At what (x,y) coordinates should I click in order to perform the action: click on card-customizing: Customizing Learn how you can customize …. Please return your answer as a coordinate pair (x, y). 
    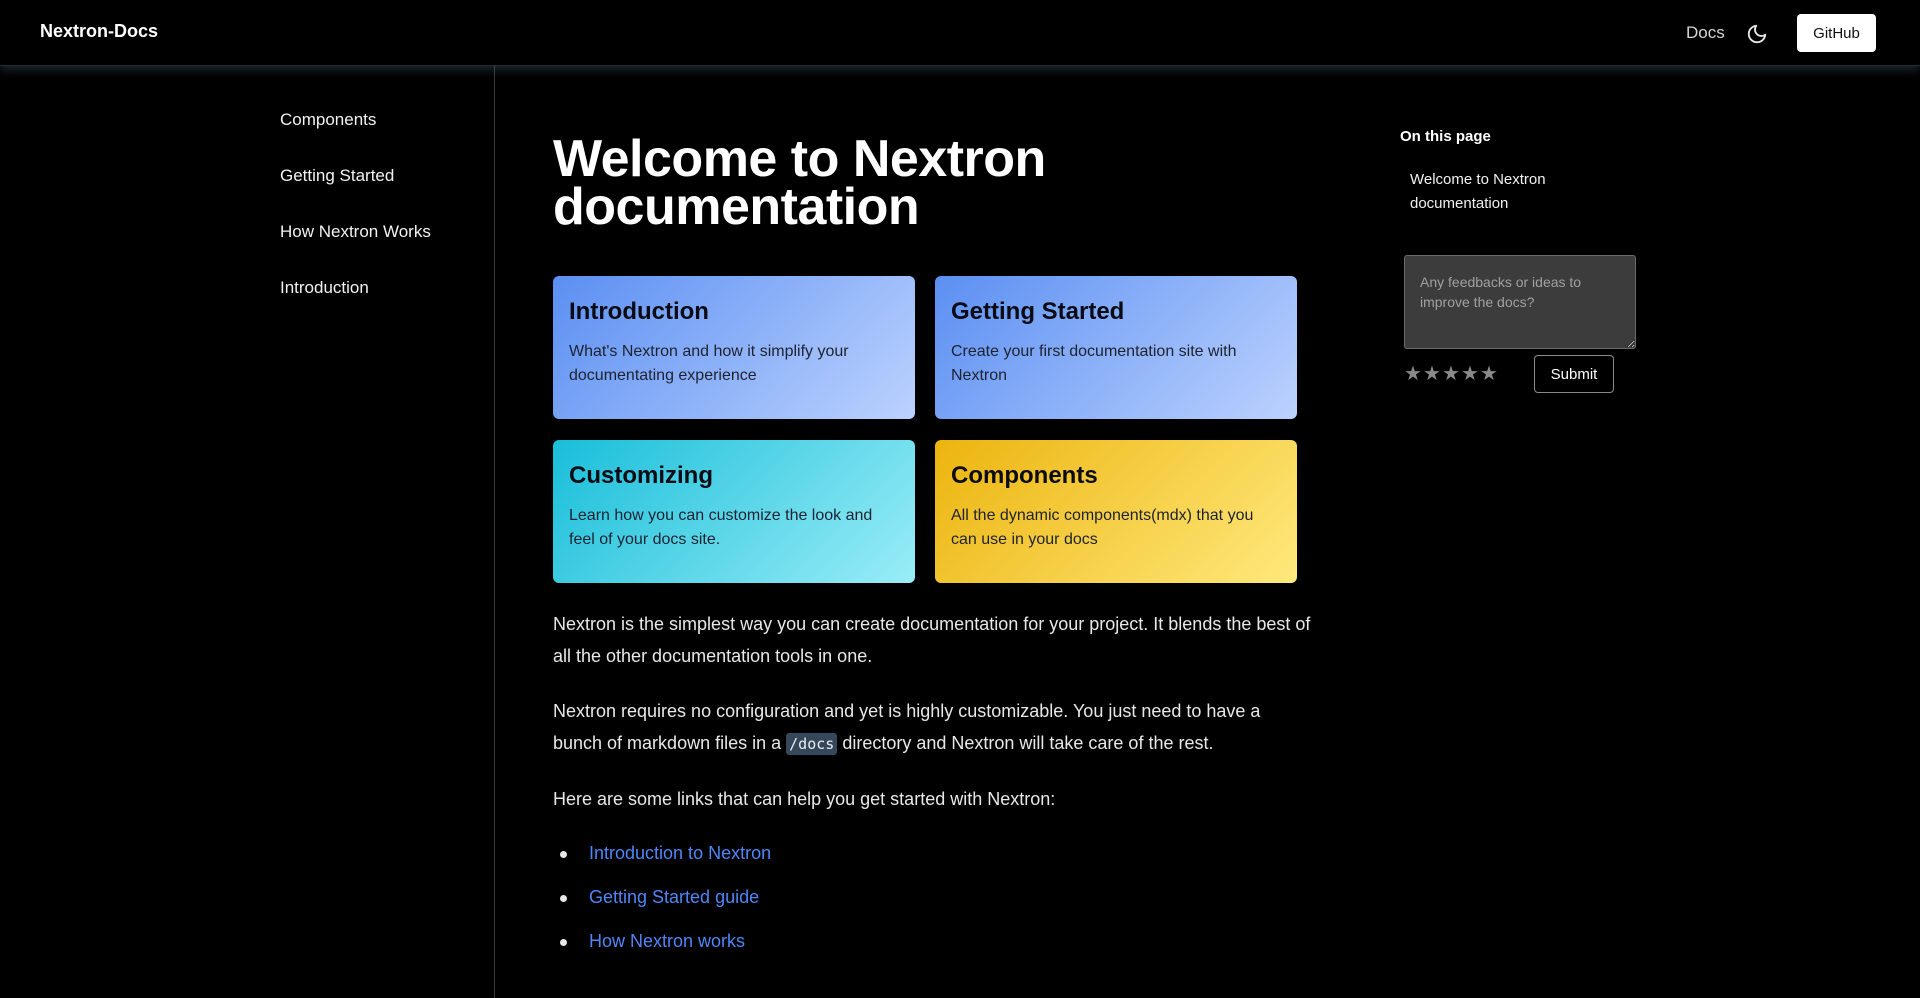
    Looking at the image, I should click on (734, 511).